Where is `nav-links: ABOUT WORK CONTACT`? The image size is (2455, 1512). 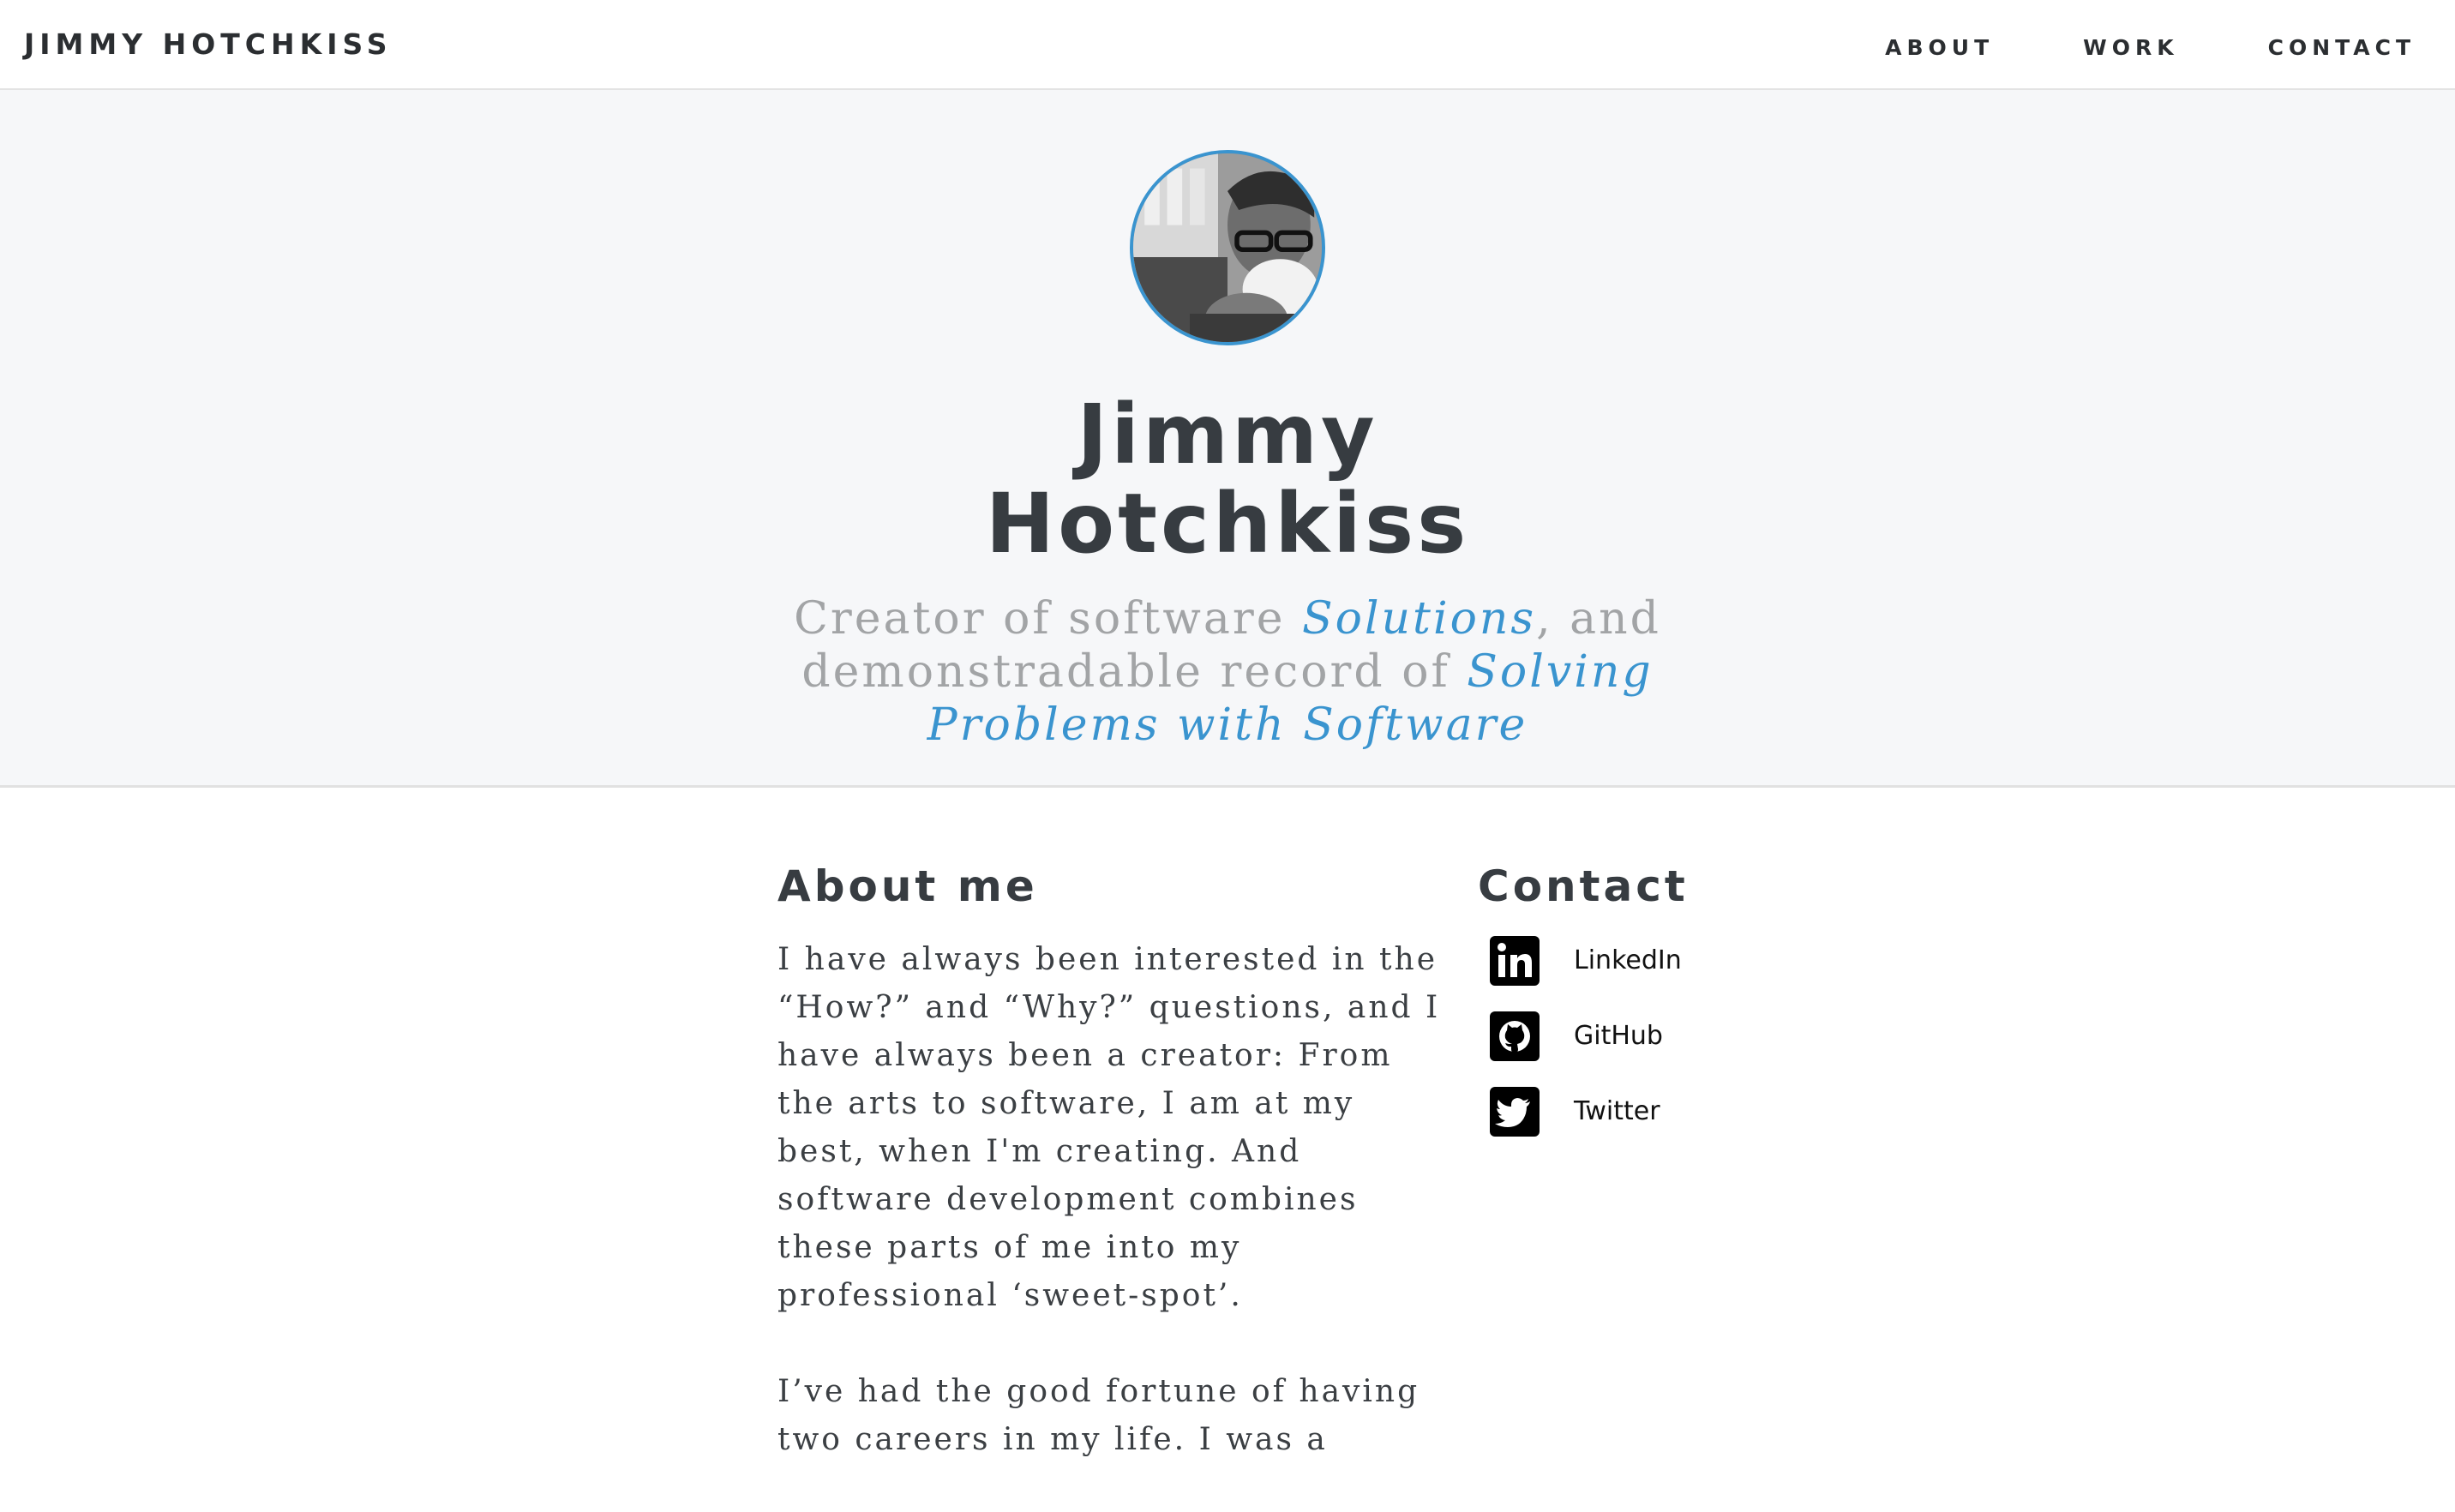
nav-links: ABOUT WORK CONTACT is located at coordinates (2150, 48).